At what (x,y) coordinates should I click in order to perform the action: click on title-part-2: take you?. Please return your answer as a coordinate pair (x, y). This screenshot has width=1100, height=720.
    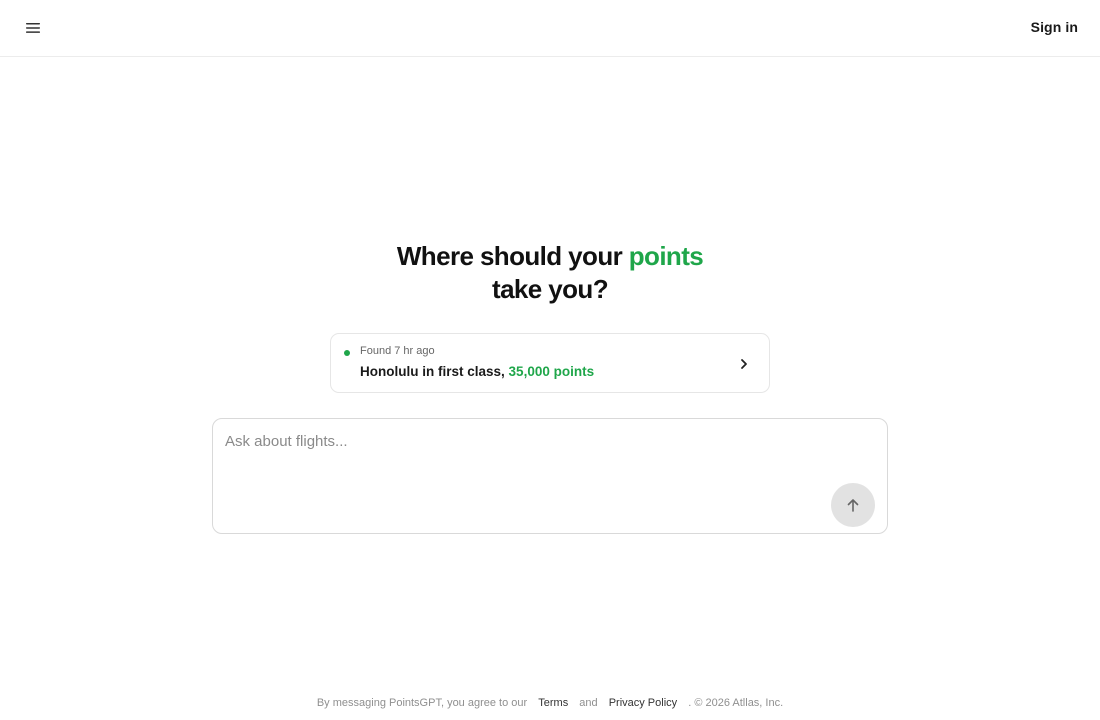
    Looking at the image, I should click on (550, 289).